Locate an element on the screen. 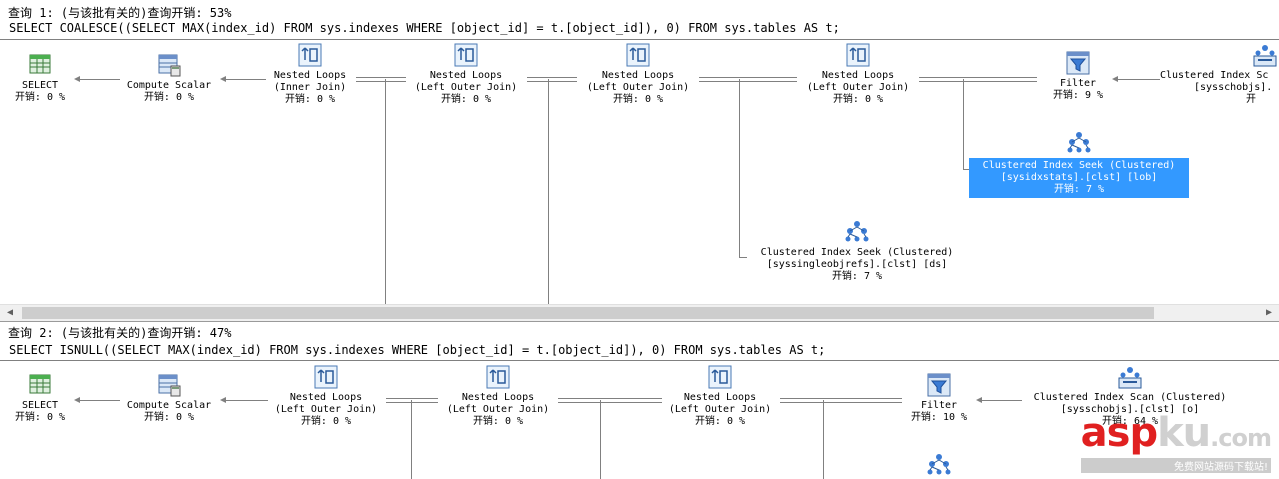  plan-node-nested-loops-4: Nested Loops (Left Outer Join) 开销: 0 % is located at coordinates (858, 74).